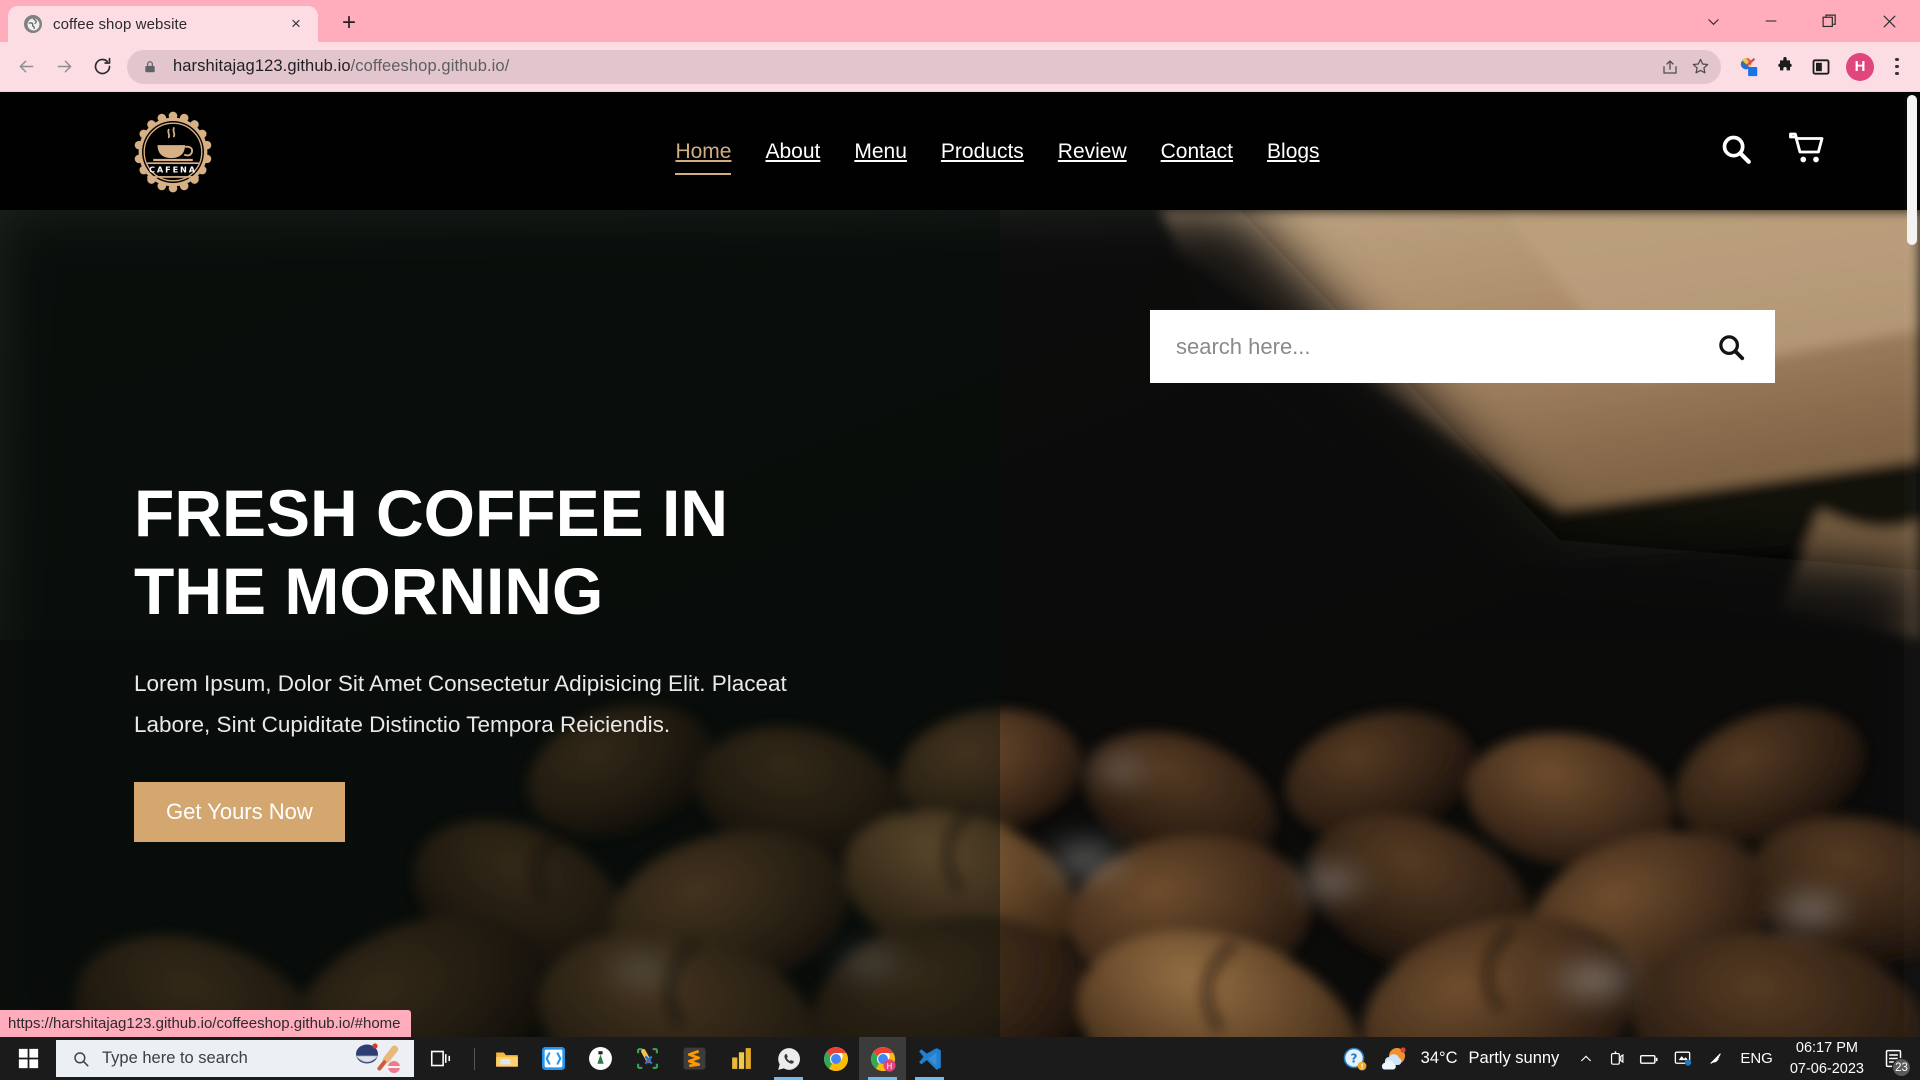 The height and width of the screenshot is (1080, 1920). I want to click on profile-avatar: H, so click(1860, 66).